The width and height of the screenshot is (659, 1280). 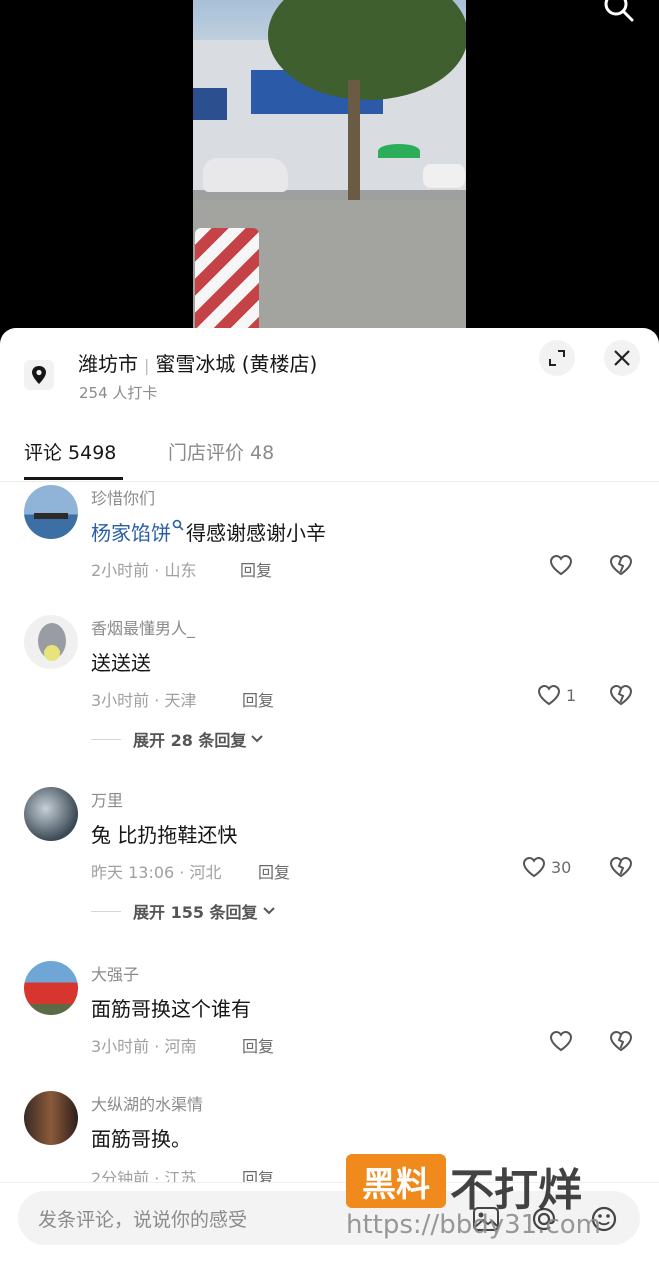 I want to click on store-title: 潍坊市 | 蜜雪冰城 (黄楼店), so click(x=197, y=362).